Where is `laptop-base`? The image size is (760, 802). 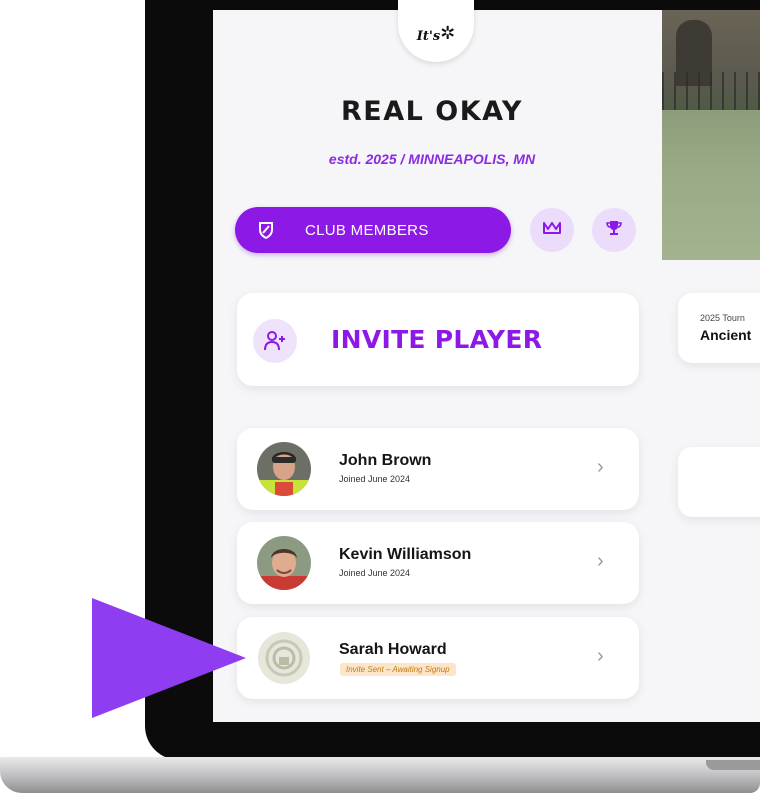
laptop-base is located at coordinates (380, 775).